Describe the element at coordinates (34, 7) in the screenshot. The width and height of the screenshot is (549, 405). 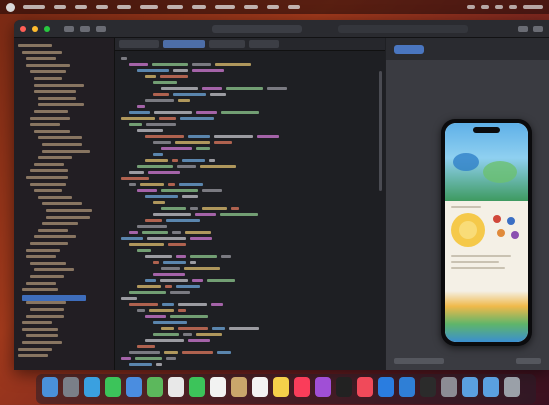
I see `menu-app-name` at that location.